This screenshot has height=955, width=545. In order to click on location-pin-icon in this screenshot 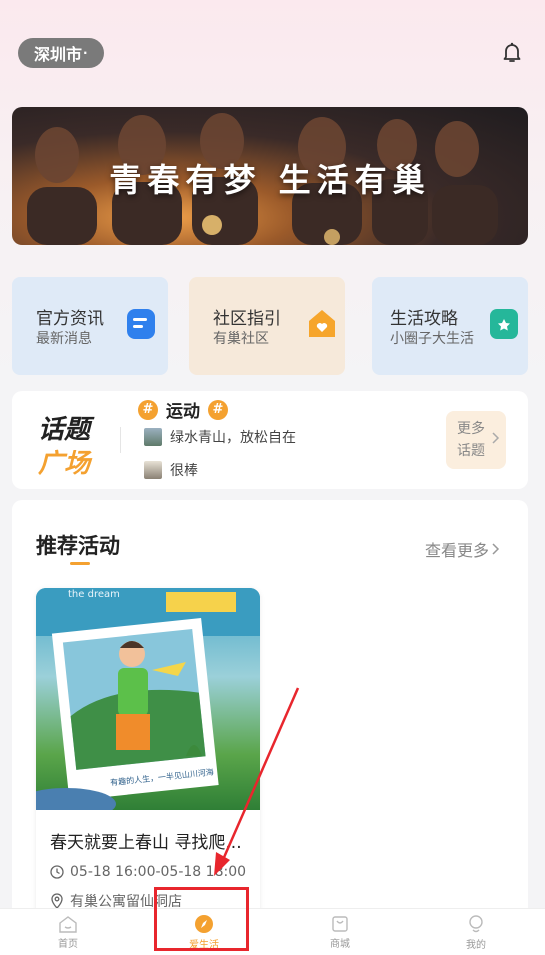, I will do `click(57, 901)`.